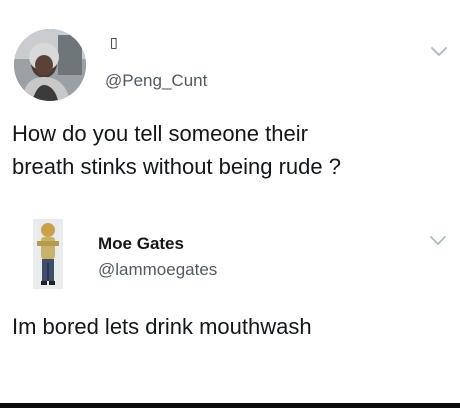 This screenshot has height=408, width=460. Describe the element at coordinates (157, 270) in the screenshot. I see `user-handle: @lammoegates` at that location.